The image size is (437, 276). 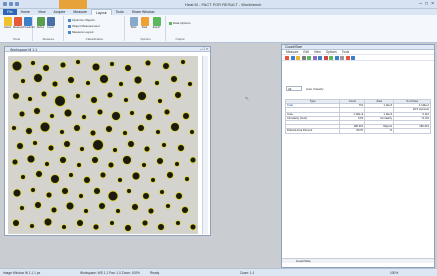 I want to click on refine-button: Refine, so click(x=40, y=23).